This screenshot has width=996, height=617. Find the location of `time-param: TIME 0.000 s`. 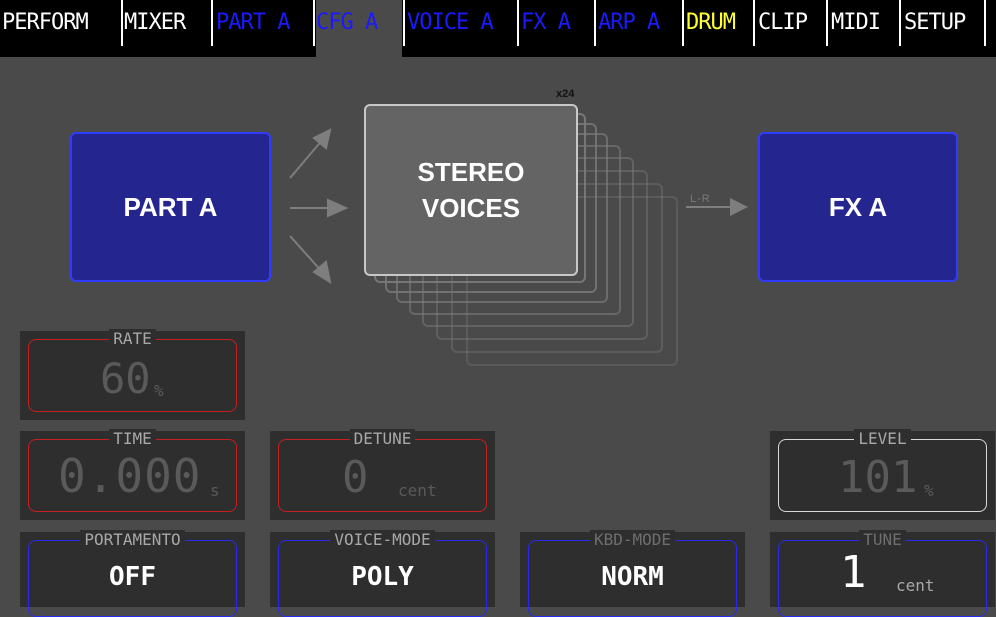

time-param: TIME 0.000 s is located at coordinates (132, 474).